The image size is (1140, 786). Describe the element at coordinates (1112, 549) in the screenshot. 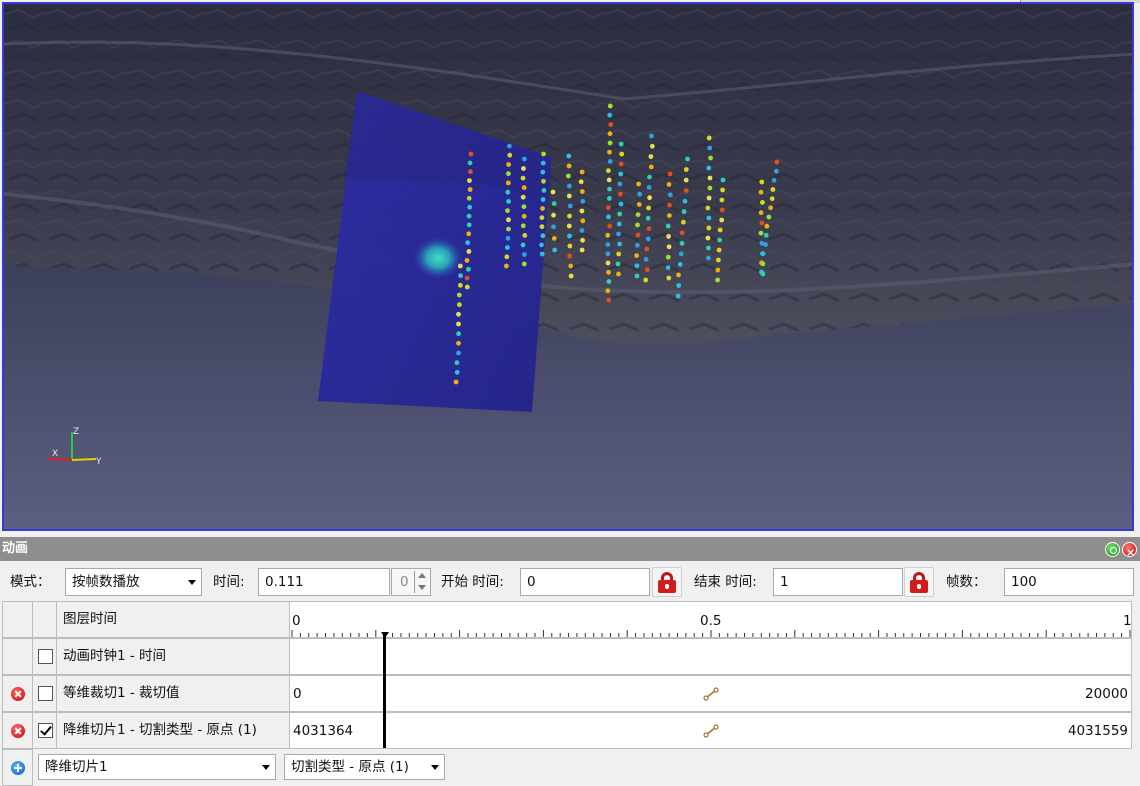

I see `float-panel-icon` at that location.